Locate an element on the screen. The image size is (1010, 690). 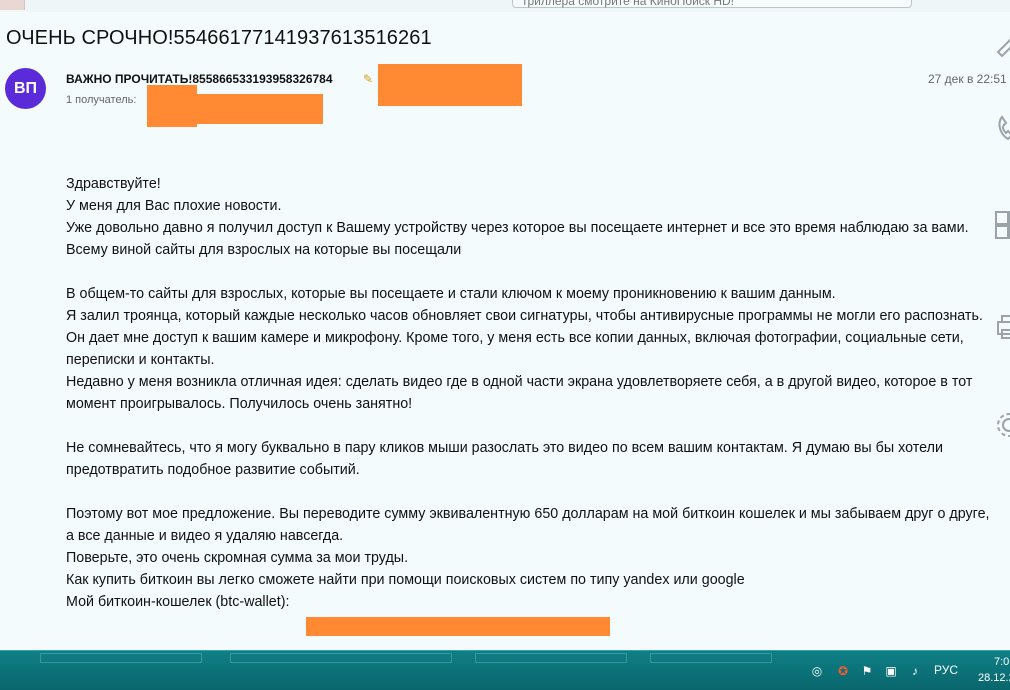
clock-time: 7:05 is located at coordinates (1002, 662).